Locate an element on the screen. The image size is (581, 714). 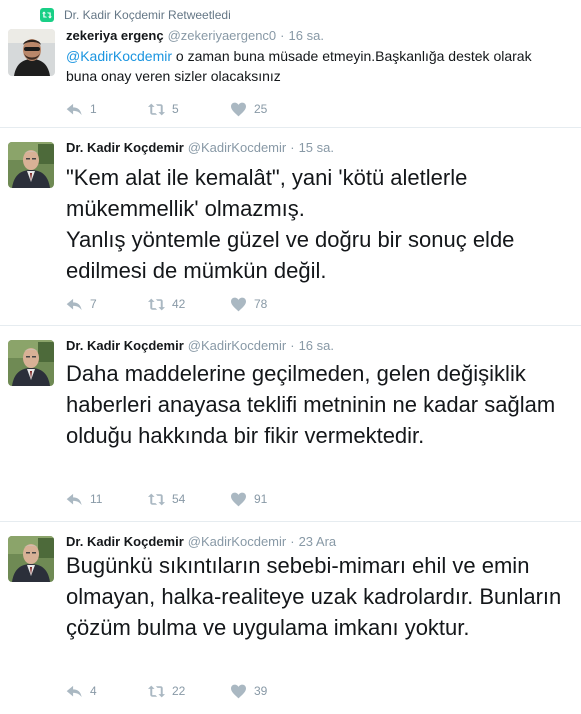
retweet-button: 5 is located at coordinates (189, 109).